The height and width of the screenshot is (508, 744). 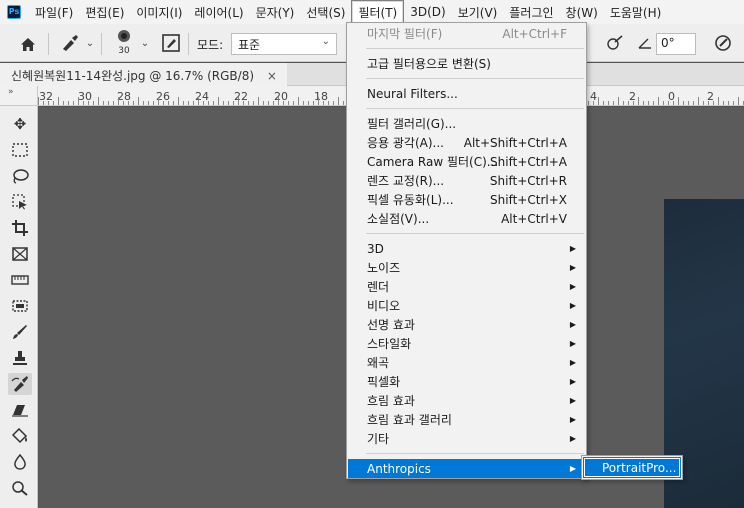 What do you see at coordinates (466, 142) in the screenshot?
I see `menu-item-adaptive-wide-angle: 응용 광각(A)... Alt+Shift+Ctrl+A` at bounding box center [466, 142].